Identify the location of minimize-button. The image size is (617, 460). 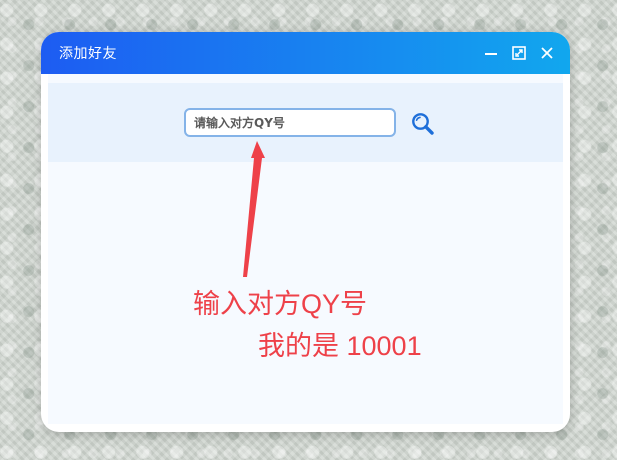
(491, 53).